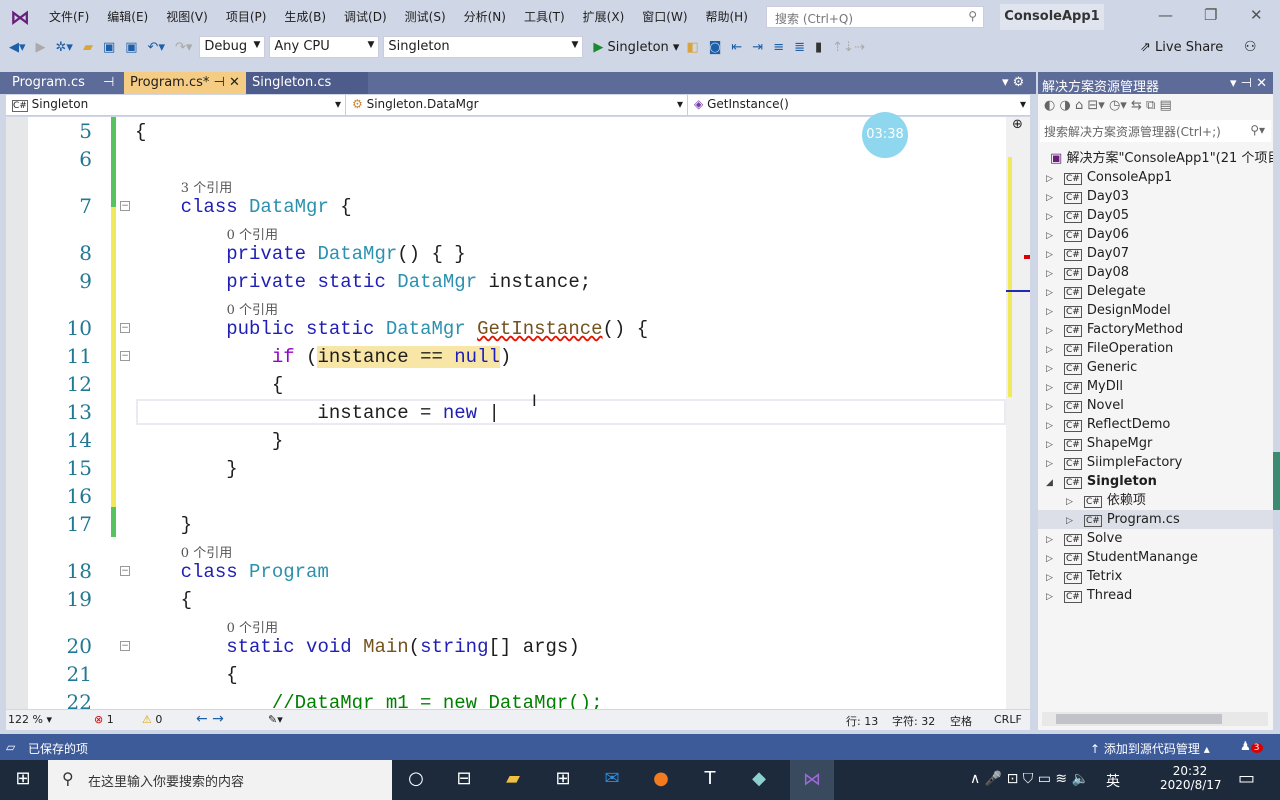 Image resolution: width=1280 pixels, height=800 pixels. I want to click on vertical-scrollbar: ⊕, so click(1018, 413).